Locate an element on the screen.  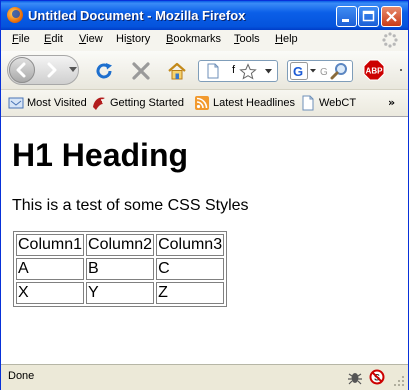
back-forward-group is located at coordinates (43, 70).